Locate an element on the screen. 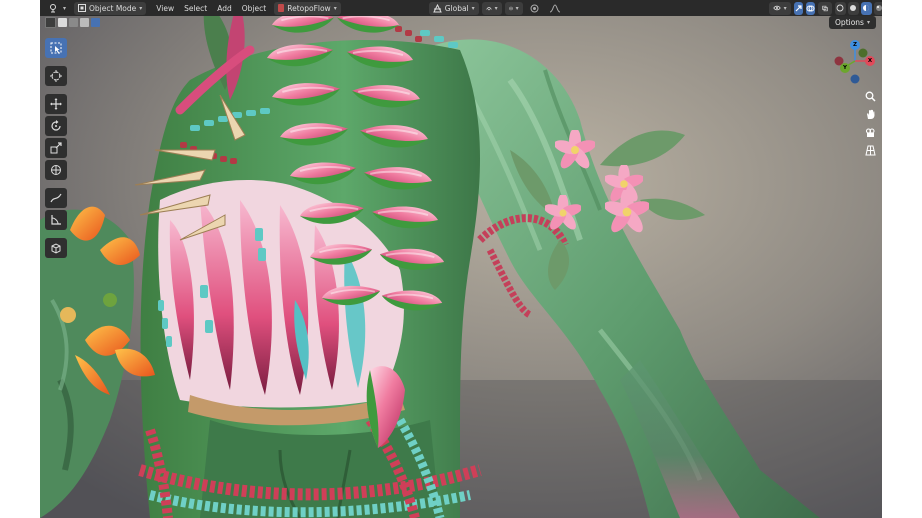 This screenshot has width=922, height=518. zoom-icon is located at coordinates (870, 96).